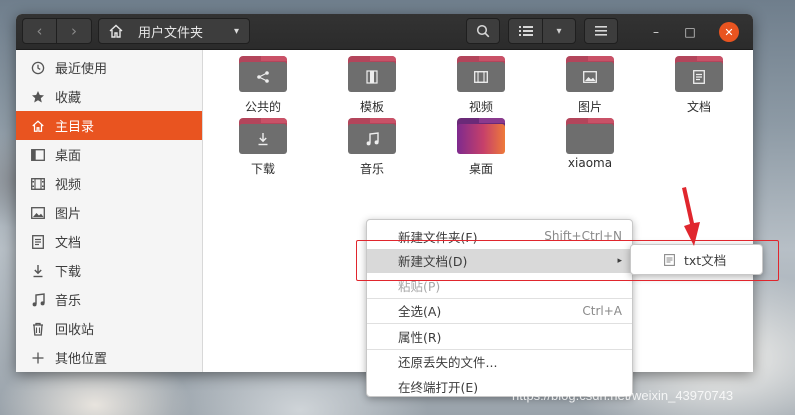 The height and width of the screenshot is (415, 795). What do you see at coordinates (109, 357) in the screenshot?
I see `sidebar-item-other-locations: 其他位置` at bounding box center [109, 357].